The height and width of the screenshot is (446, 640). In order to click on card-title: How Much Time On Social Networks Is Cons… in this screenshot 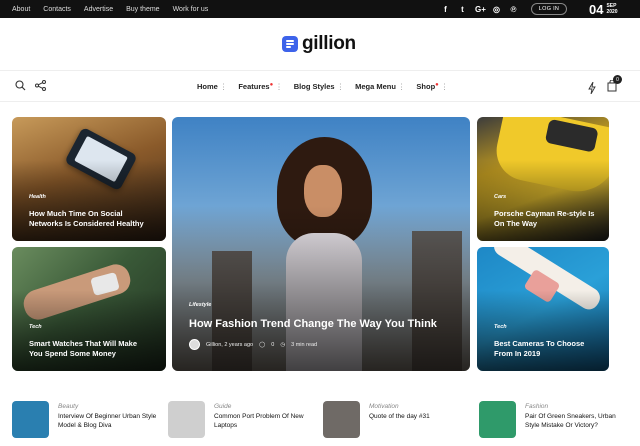, I will do `click(86, 219)`.